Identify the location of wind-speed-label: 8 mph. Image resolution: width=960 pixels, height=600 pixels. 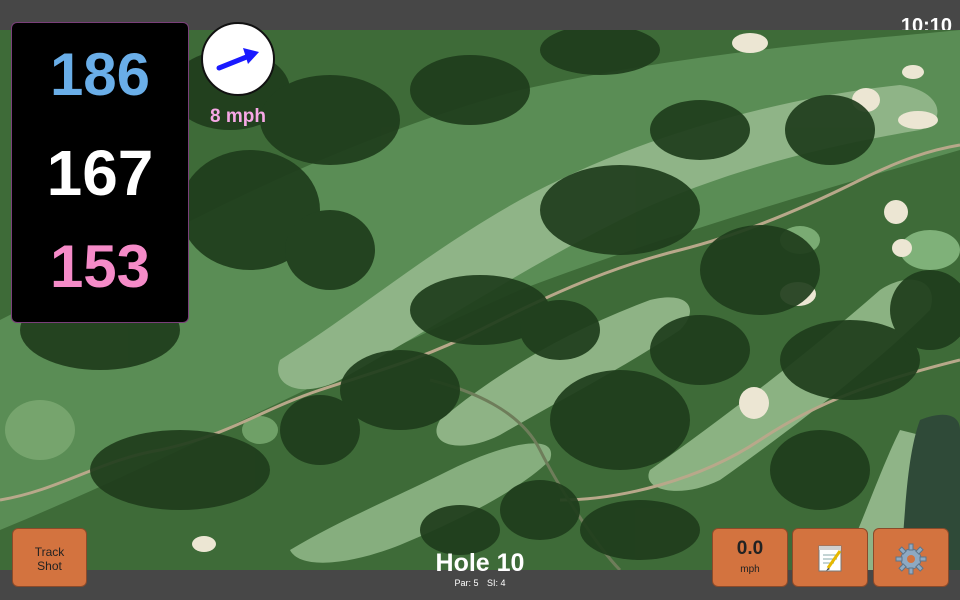
(238, 116).